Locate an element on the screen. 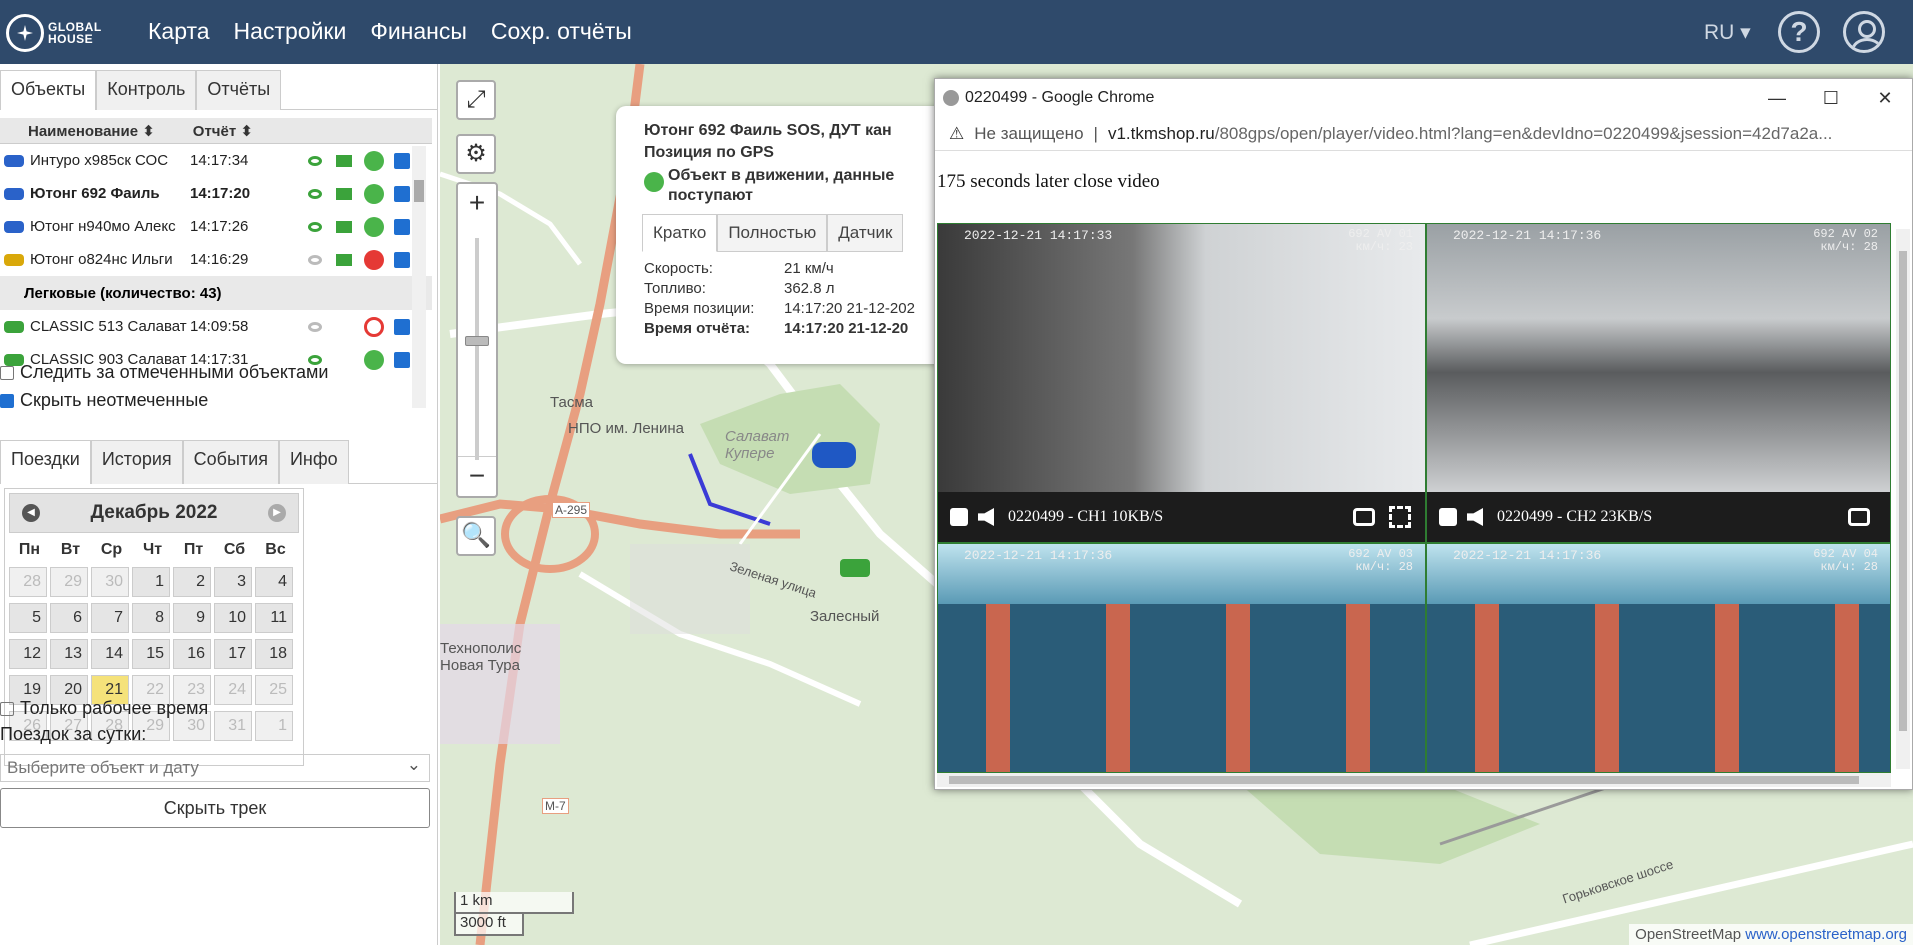 The width and height of the screenshot is (1913, 945). calendar-day: 6 is located at coordinates (69, 618).